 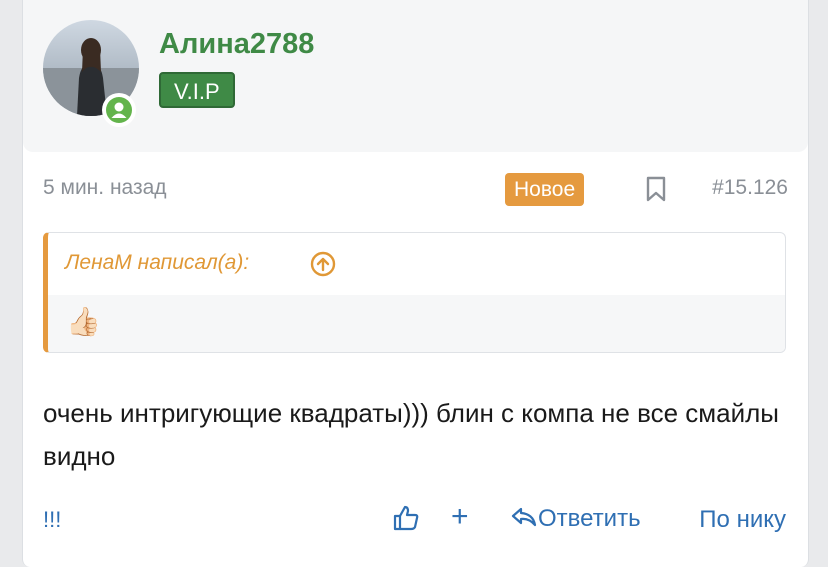 I want to click on quote-author: ЛенаМ написал(а):, so click(x=157, y=263).